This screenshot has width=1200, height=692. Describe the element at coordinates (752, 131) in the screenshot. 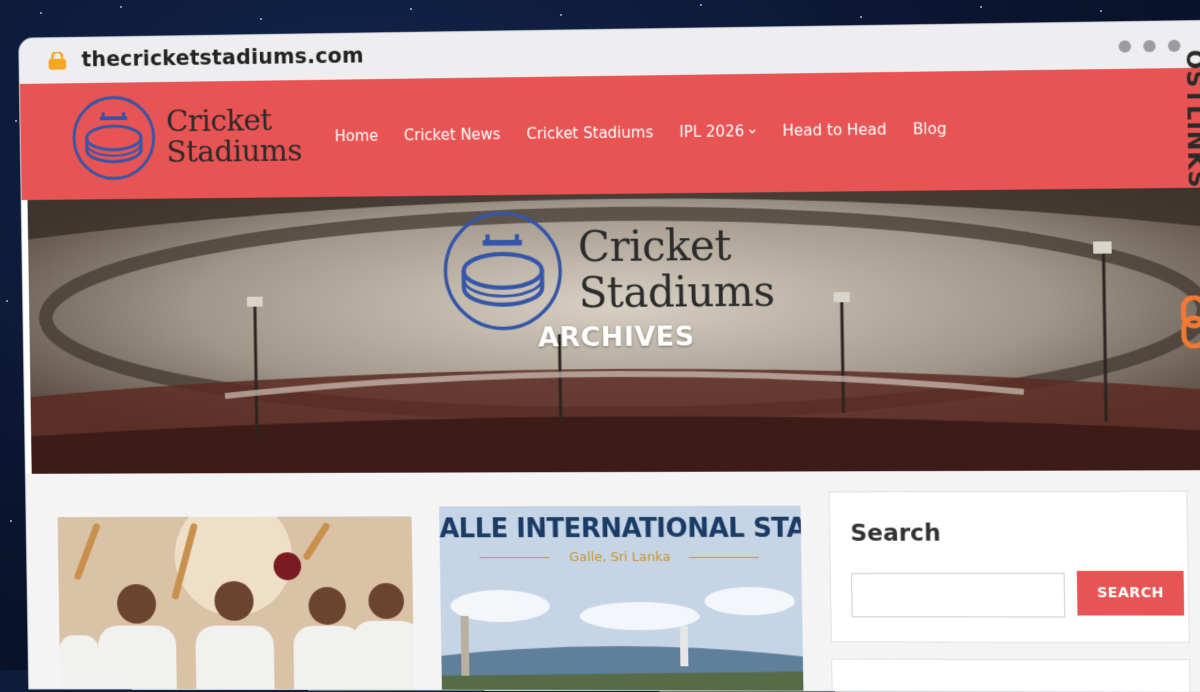

I see `chevron-down-icon` at that location.